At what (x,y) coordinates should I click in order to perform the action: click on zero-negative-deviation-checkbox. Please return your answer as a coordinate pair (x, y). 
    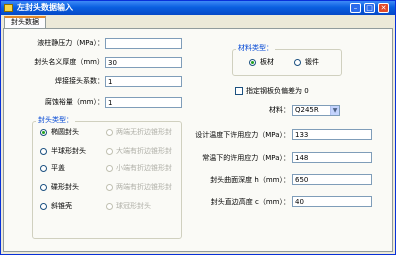
    Looking at the image, I should click on (239, 91).